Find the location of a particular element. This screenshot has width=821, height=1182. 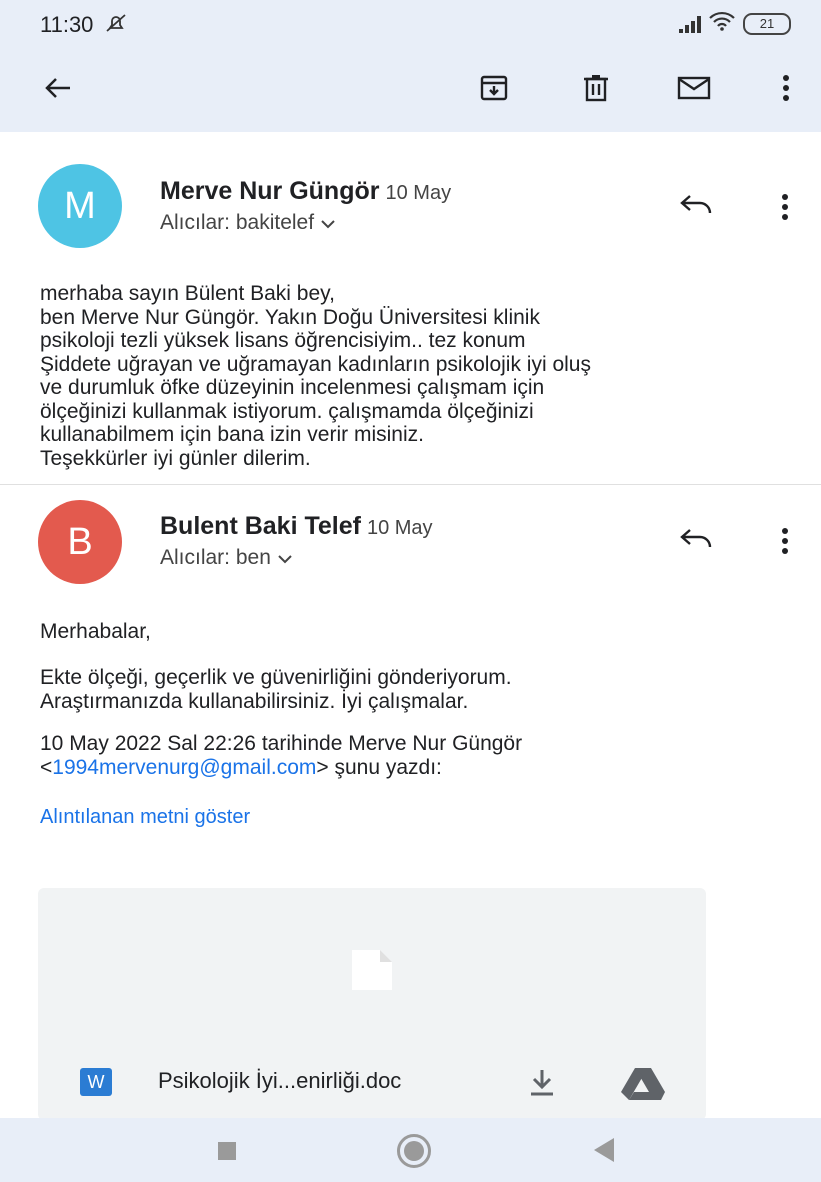

mail-icon is located at coordinates (694, 88).